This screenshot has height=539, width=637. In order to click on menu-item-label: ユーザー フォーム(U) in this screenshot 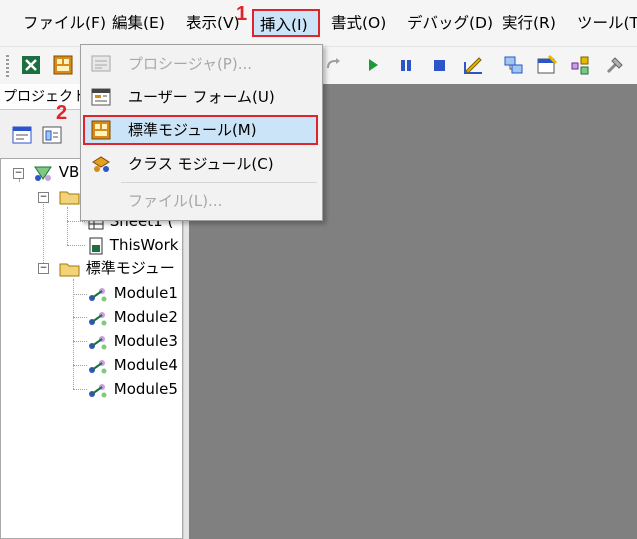, I will do `click(201, 97)`.